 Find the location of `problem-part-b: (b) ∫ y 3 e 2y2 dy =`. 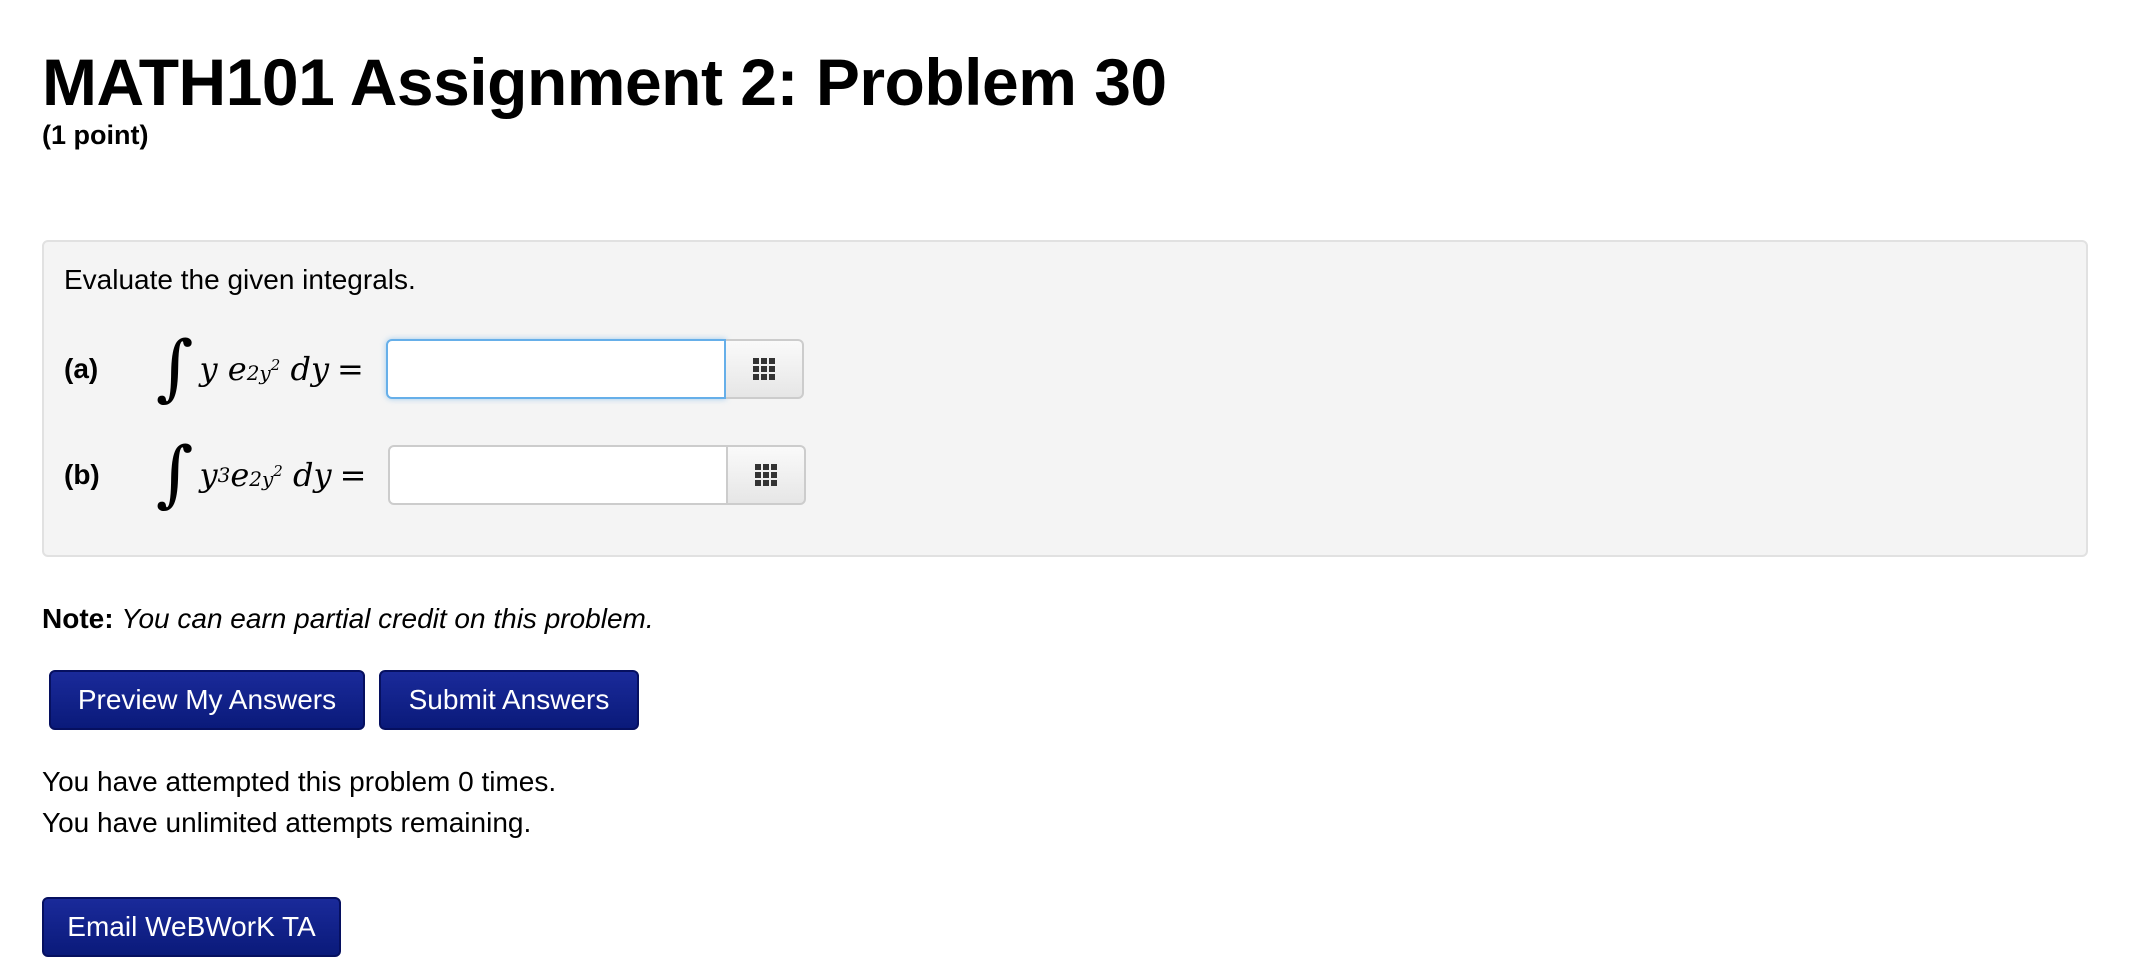

problem-part-b: (b) ∫ y 3 e 2y2 dy = is located at coordinates (435, 473).